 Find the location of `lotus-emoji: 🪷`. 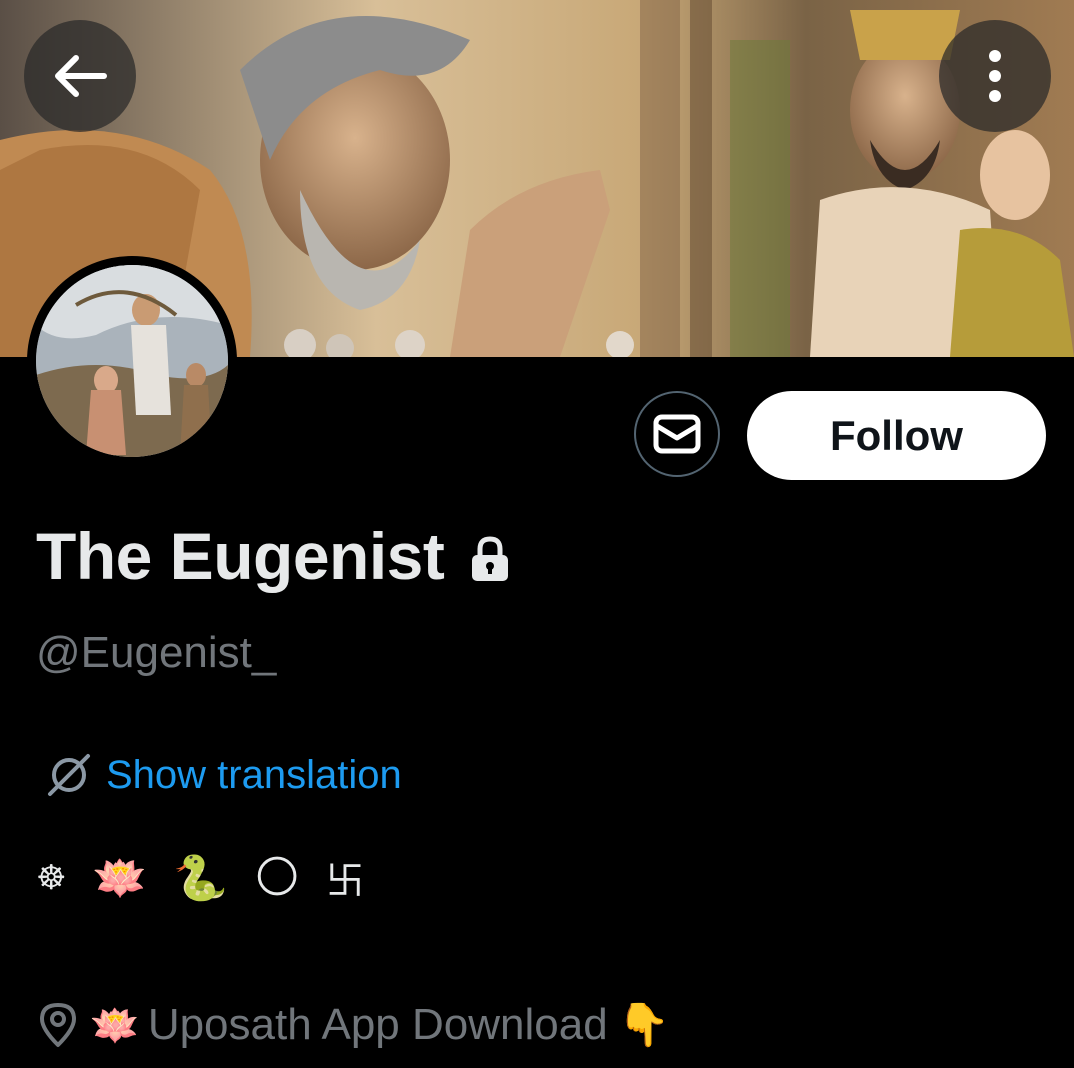

lotus-emoji: 🪷 is located at coordinates (120, 878).